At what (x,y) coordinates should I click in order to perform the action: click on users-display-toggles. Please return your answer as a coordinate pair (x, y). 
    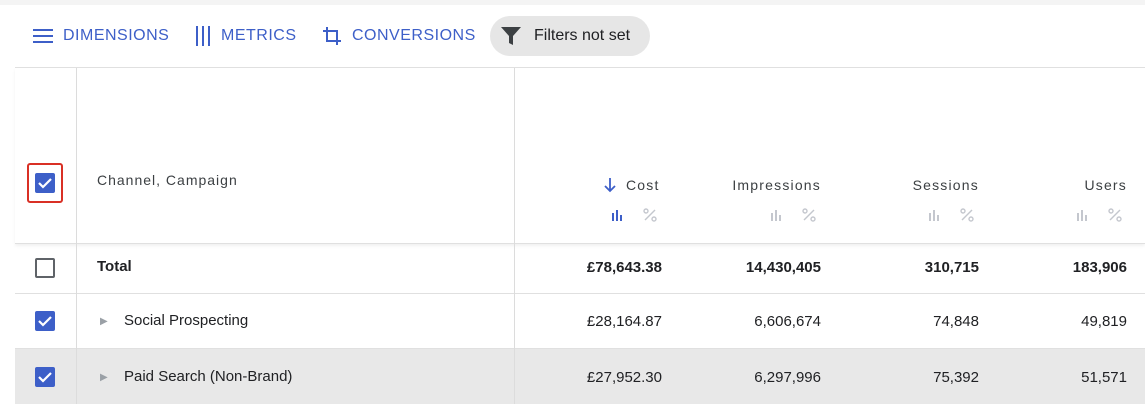
    Looking at the image, I should click on (1099, 215).